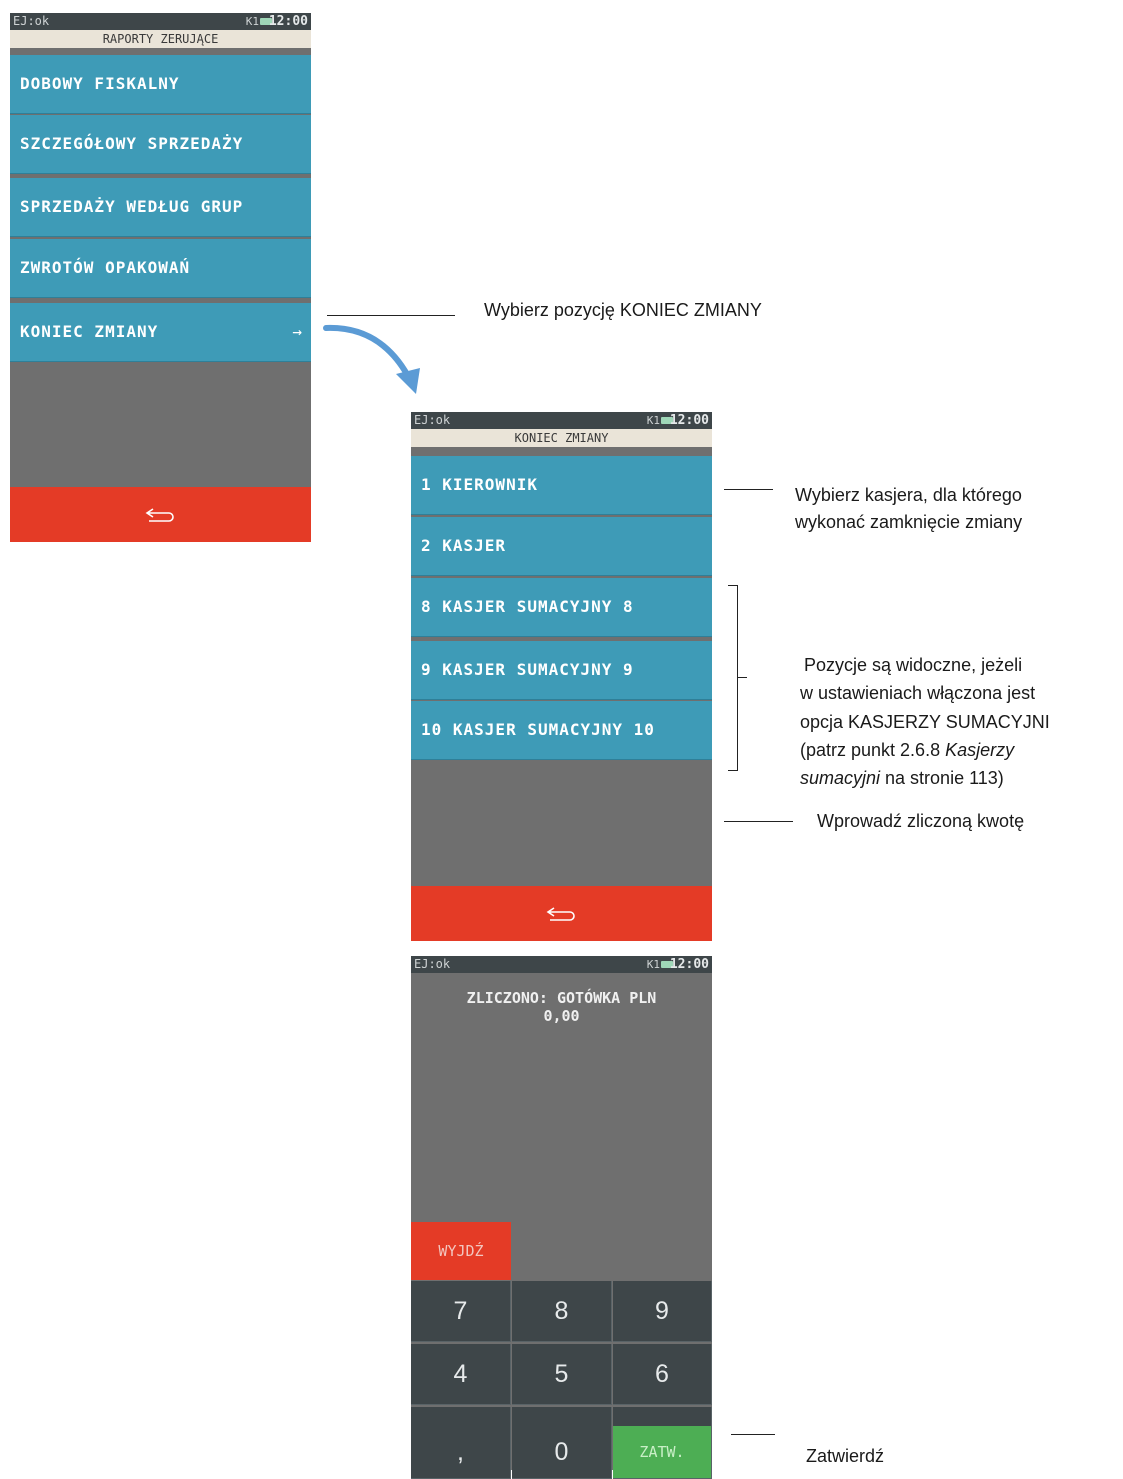  Describe the element at coordinates (562, 1311) in the screenshot. I see `key-8: 8` at that location.